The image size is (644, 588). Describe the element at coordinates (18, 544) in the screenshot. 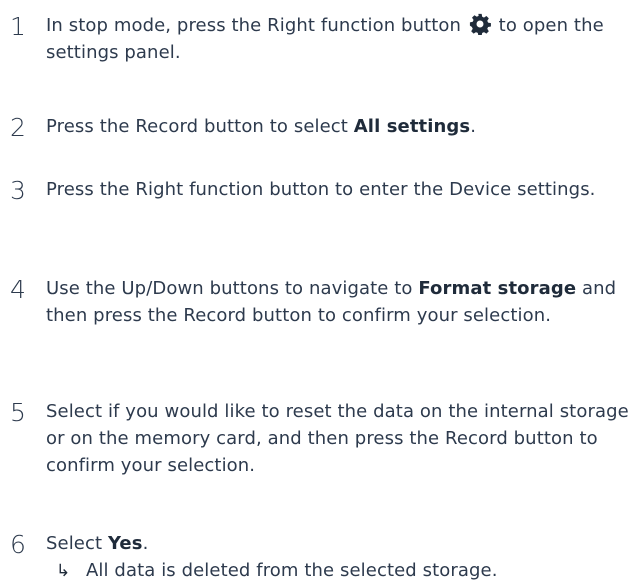

I see `step-number: 6` at that location.